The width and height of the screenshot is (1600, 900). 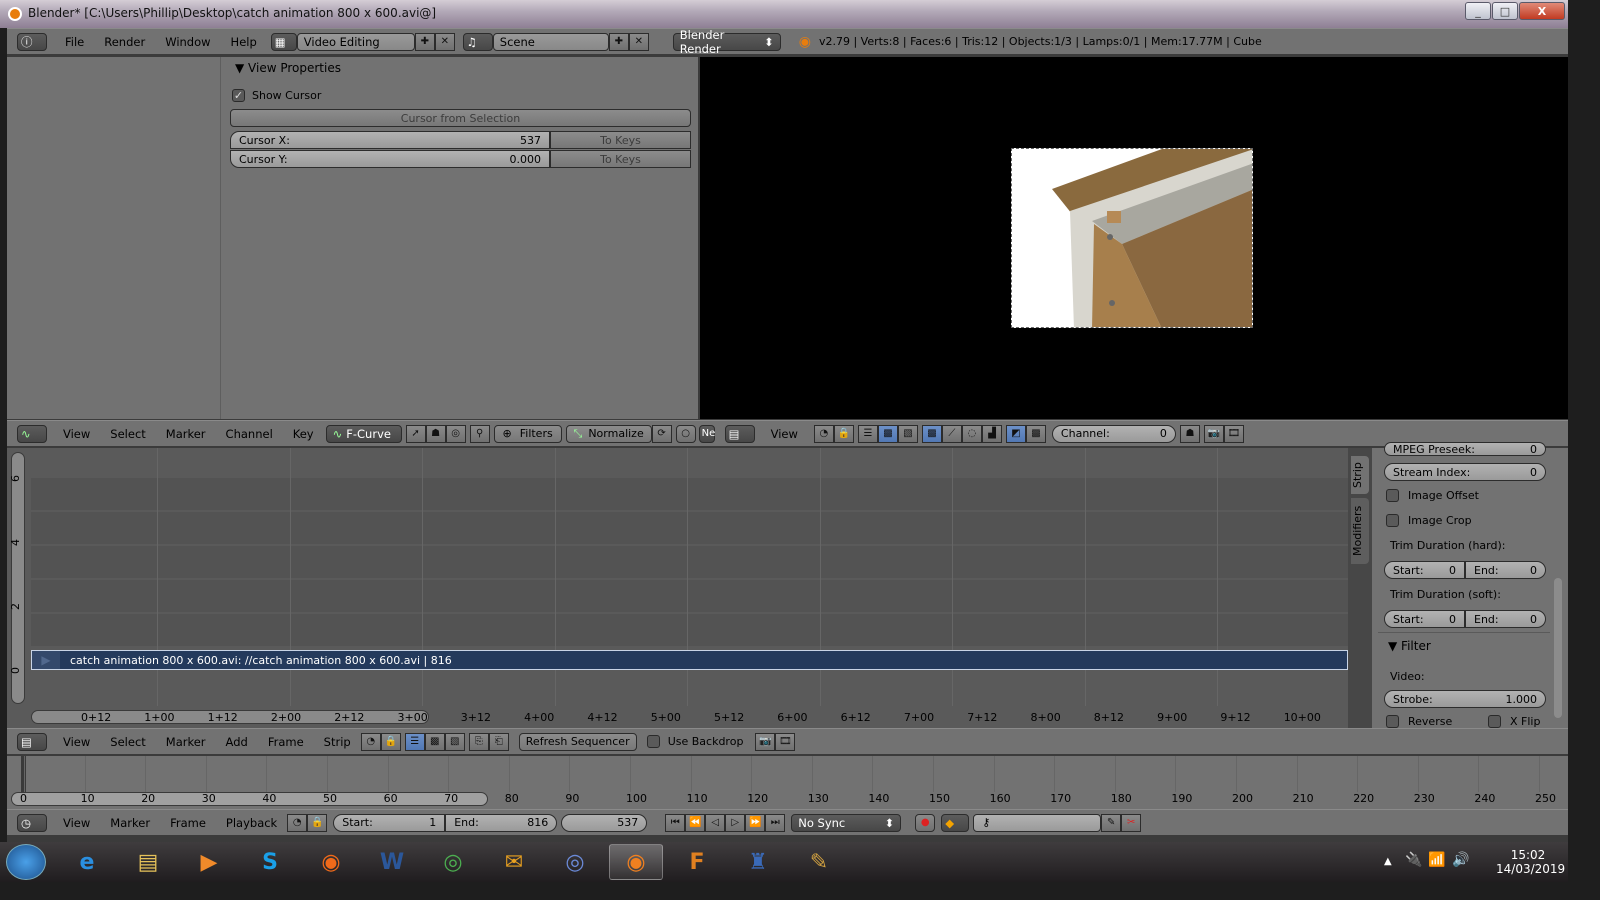 I want to click on taskbar-blender-icon: ◉, so click(x=636, y=862).